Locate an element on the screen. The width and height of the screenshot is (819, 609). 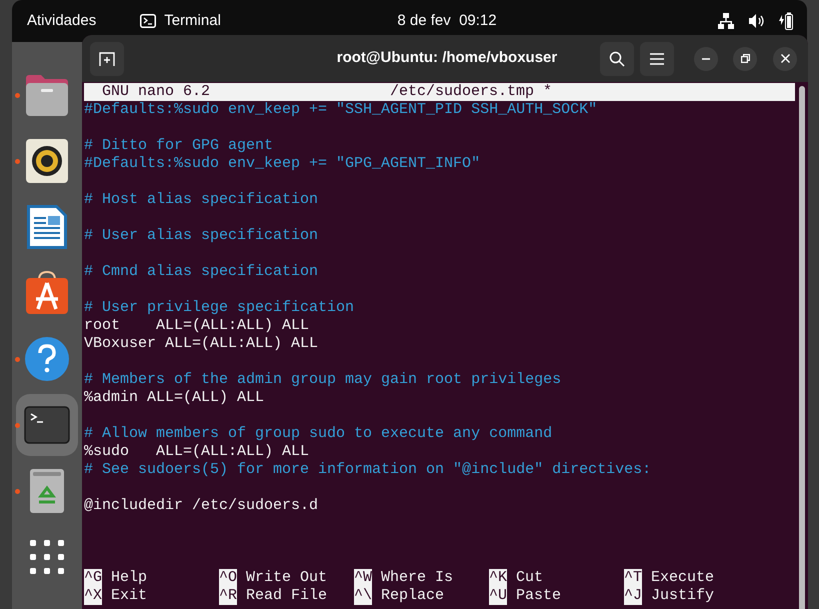
app-grid-icon is located at coordinates (47, 557).